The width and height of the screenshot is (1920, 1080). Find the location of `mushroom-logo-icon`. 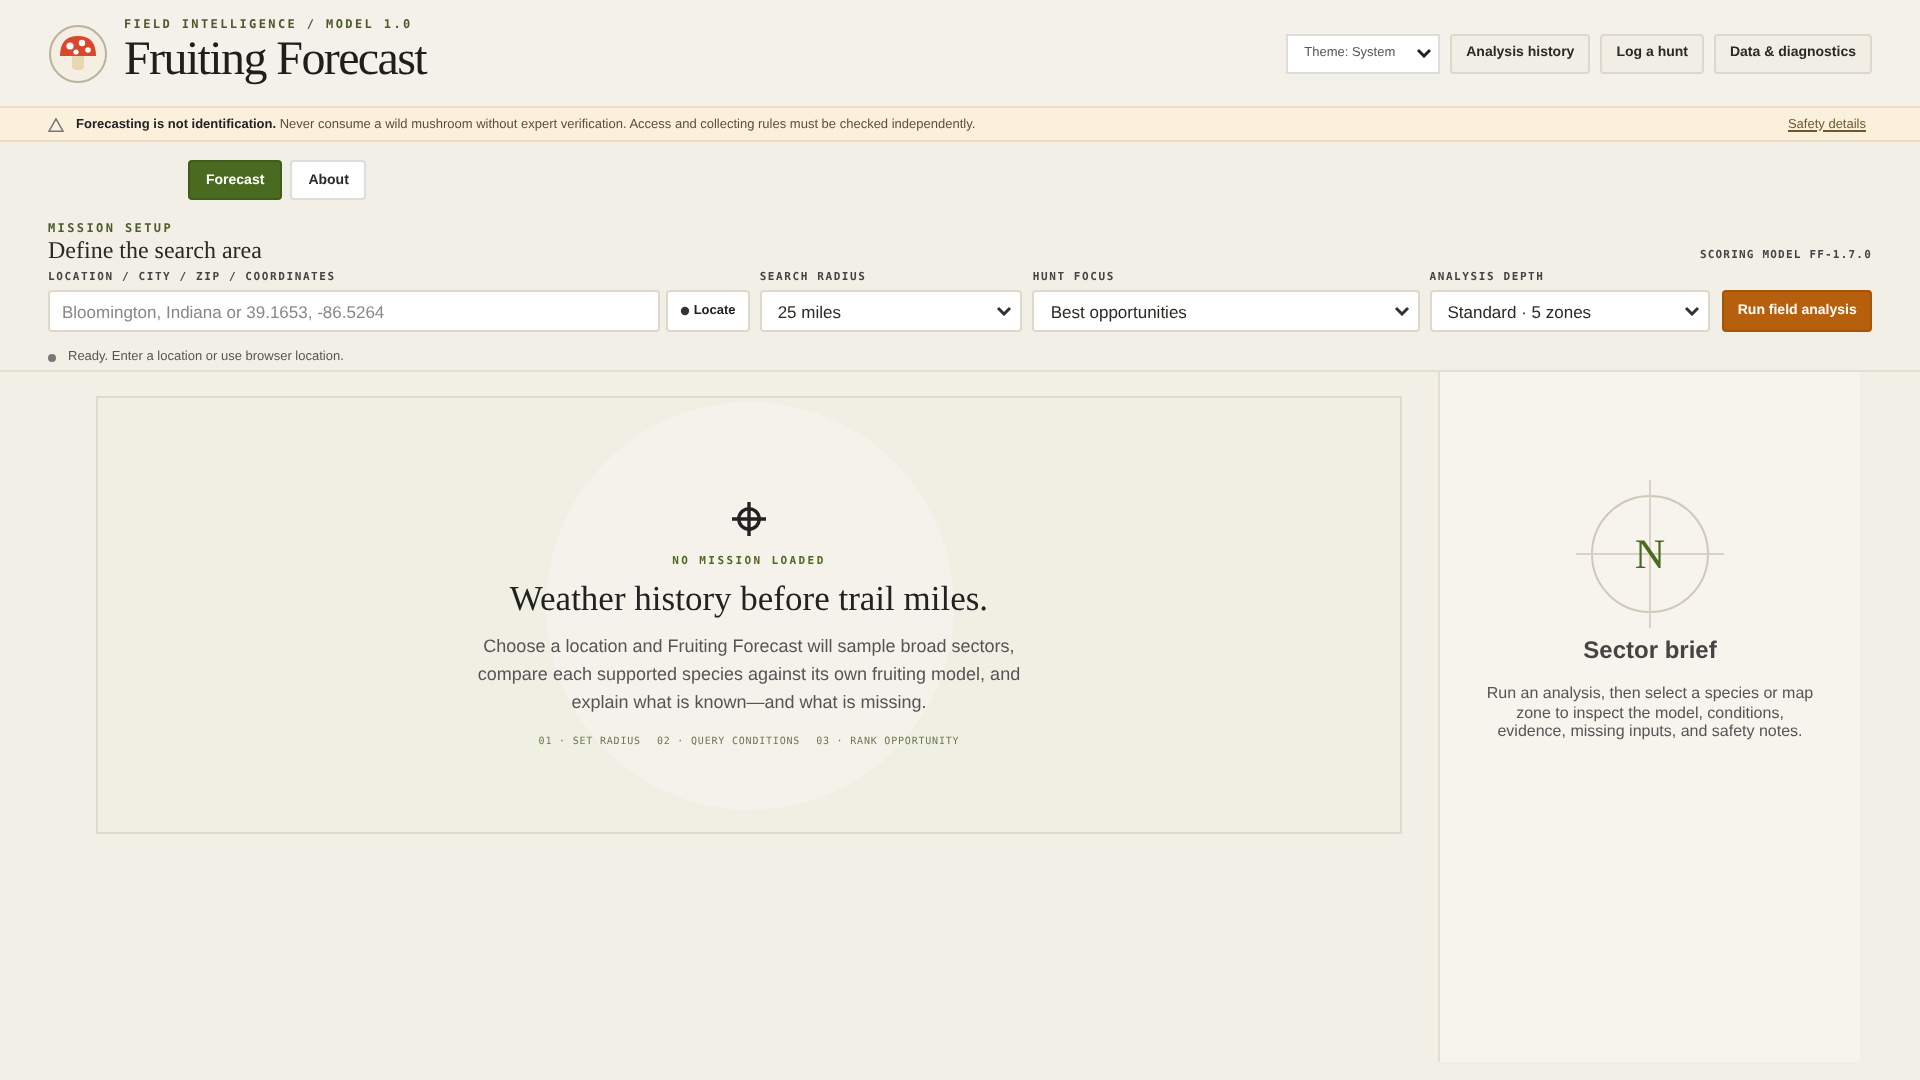

mushroom-logo-icon is located at coordinates (78, 53).